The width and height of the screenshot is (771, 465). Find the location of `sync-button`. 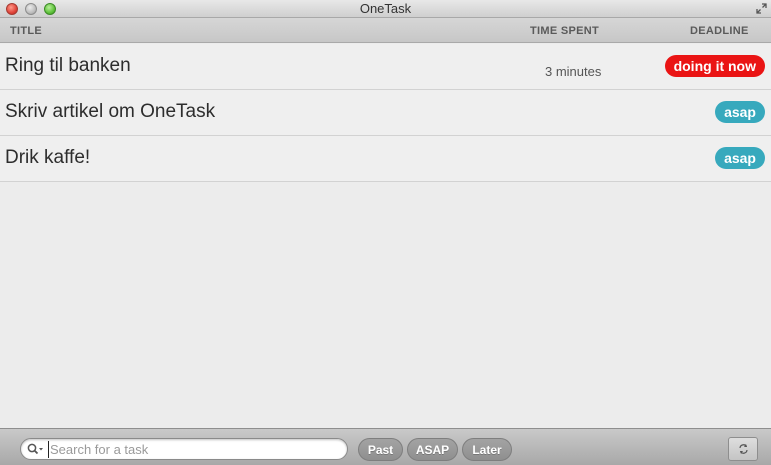

sync-button is located at coordinates (743, 449).